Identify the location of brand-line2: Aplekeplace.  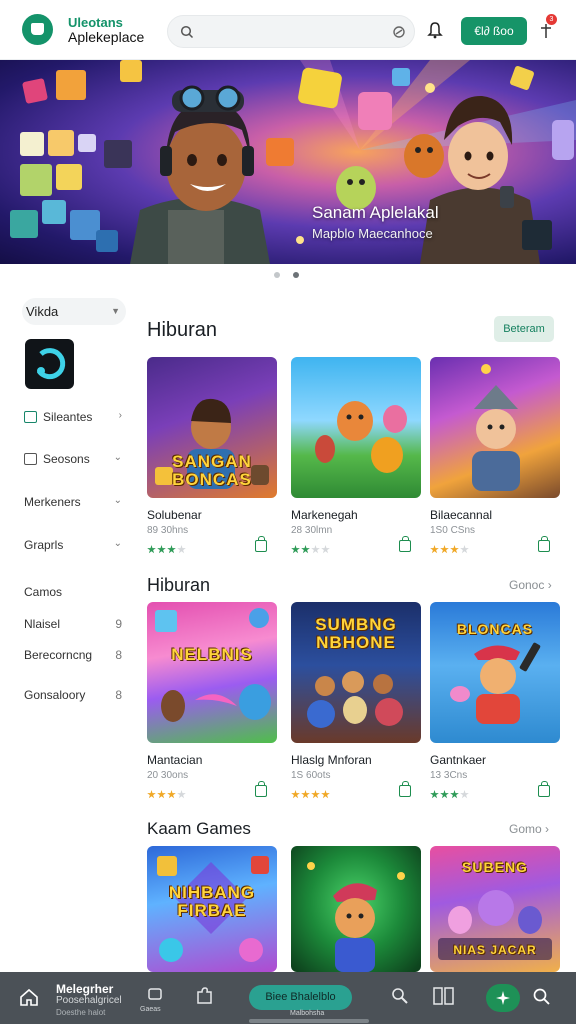
(106, 37).